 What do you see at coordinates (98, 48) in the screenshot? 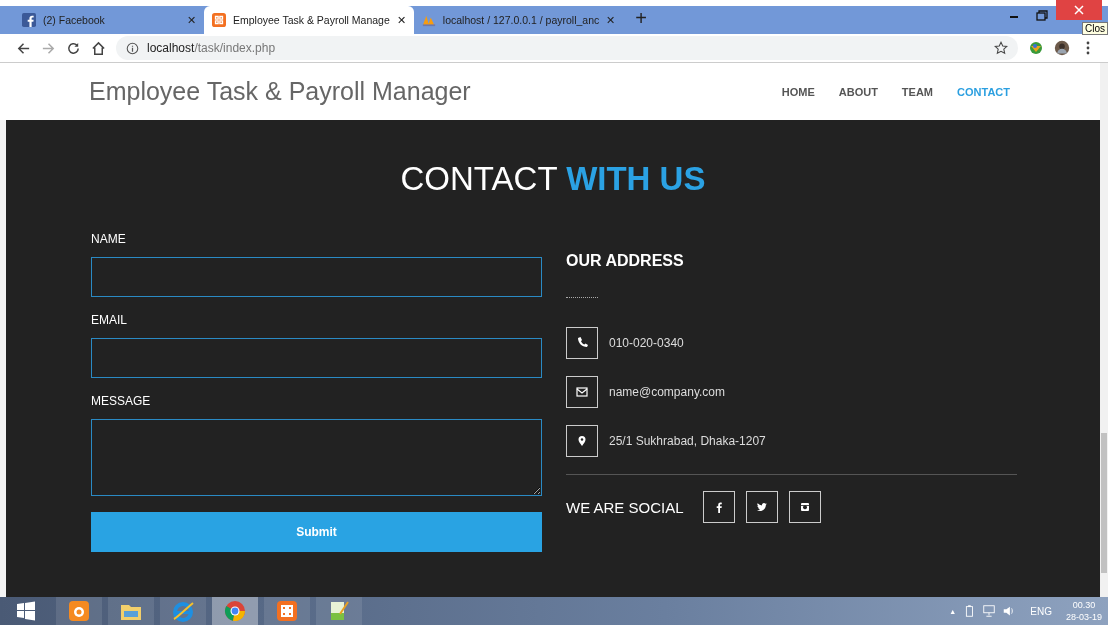
I see `home-icon` at bounding box center [98, 48].